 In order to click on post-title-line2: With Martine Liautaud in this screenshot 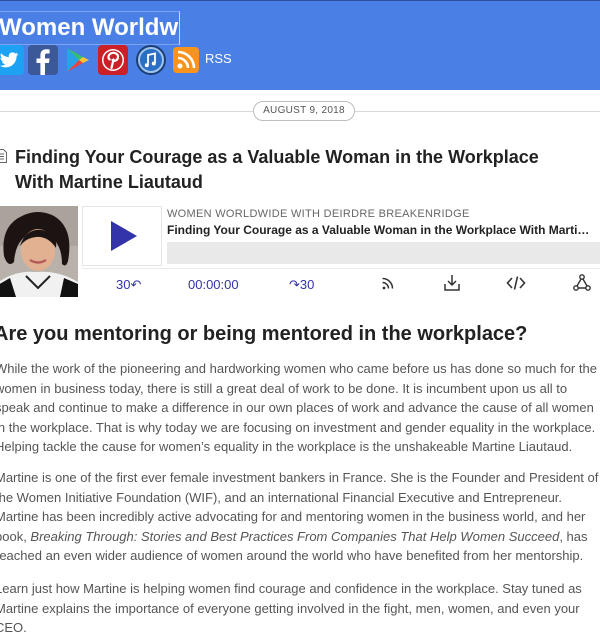, I will do `click(109, 182)`.